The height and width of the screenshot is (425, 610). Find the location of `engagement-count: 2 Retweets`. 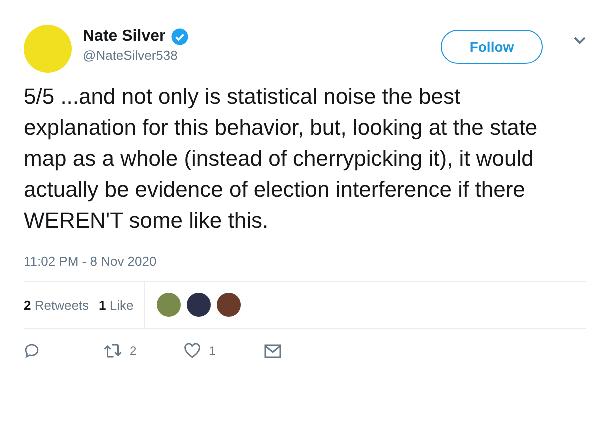

engagement-count: 2 Retweets is located at coordinates (57, 305).